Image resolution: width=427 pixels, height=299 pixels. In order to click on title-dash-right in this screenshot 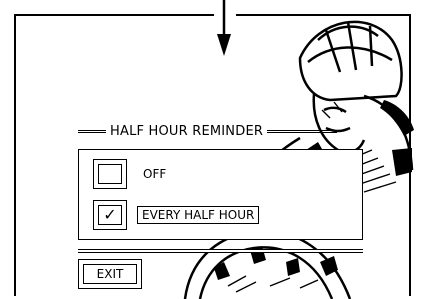, I will do `click(302, 131)`.